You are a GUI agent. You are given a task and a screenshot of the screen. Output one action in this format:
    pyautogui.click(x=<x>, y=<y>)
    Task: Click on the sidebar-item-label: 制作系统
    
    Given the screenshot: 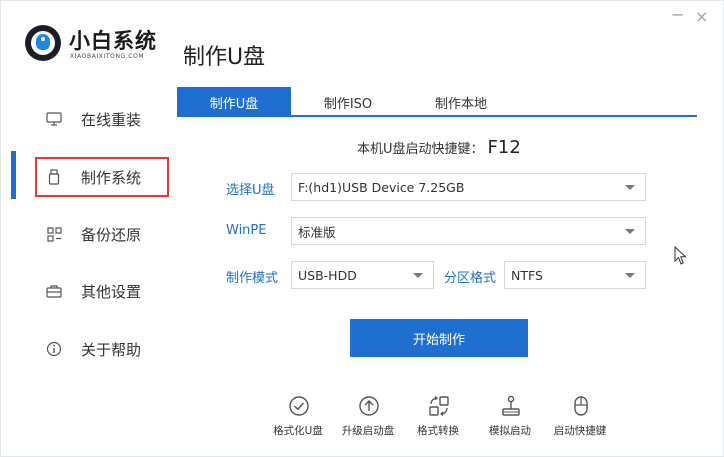 What is the action you would take?
    pyautogui.click(x=111, y=177)
    